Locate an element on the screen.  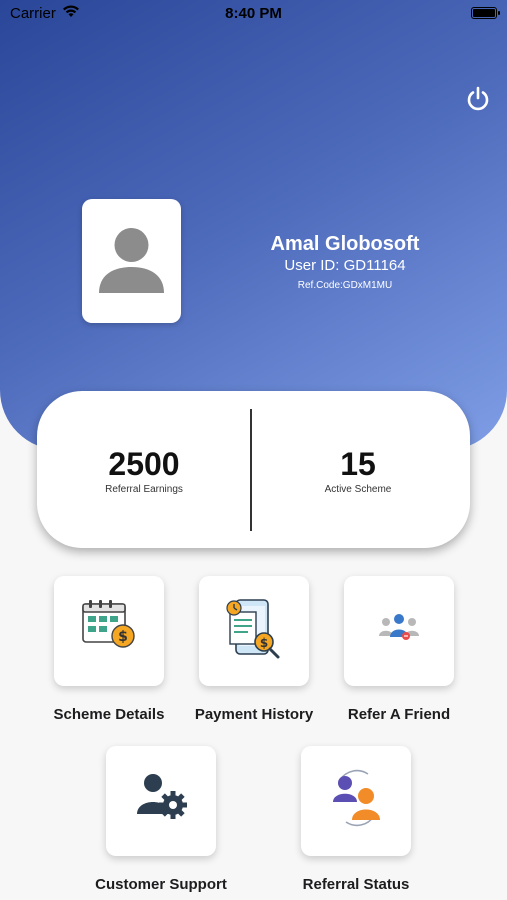
stat-value: 2500 is located at coordinates (144, 464).